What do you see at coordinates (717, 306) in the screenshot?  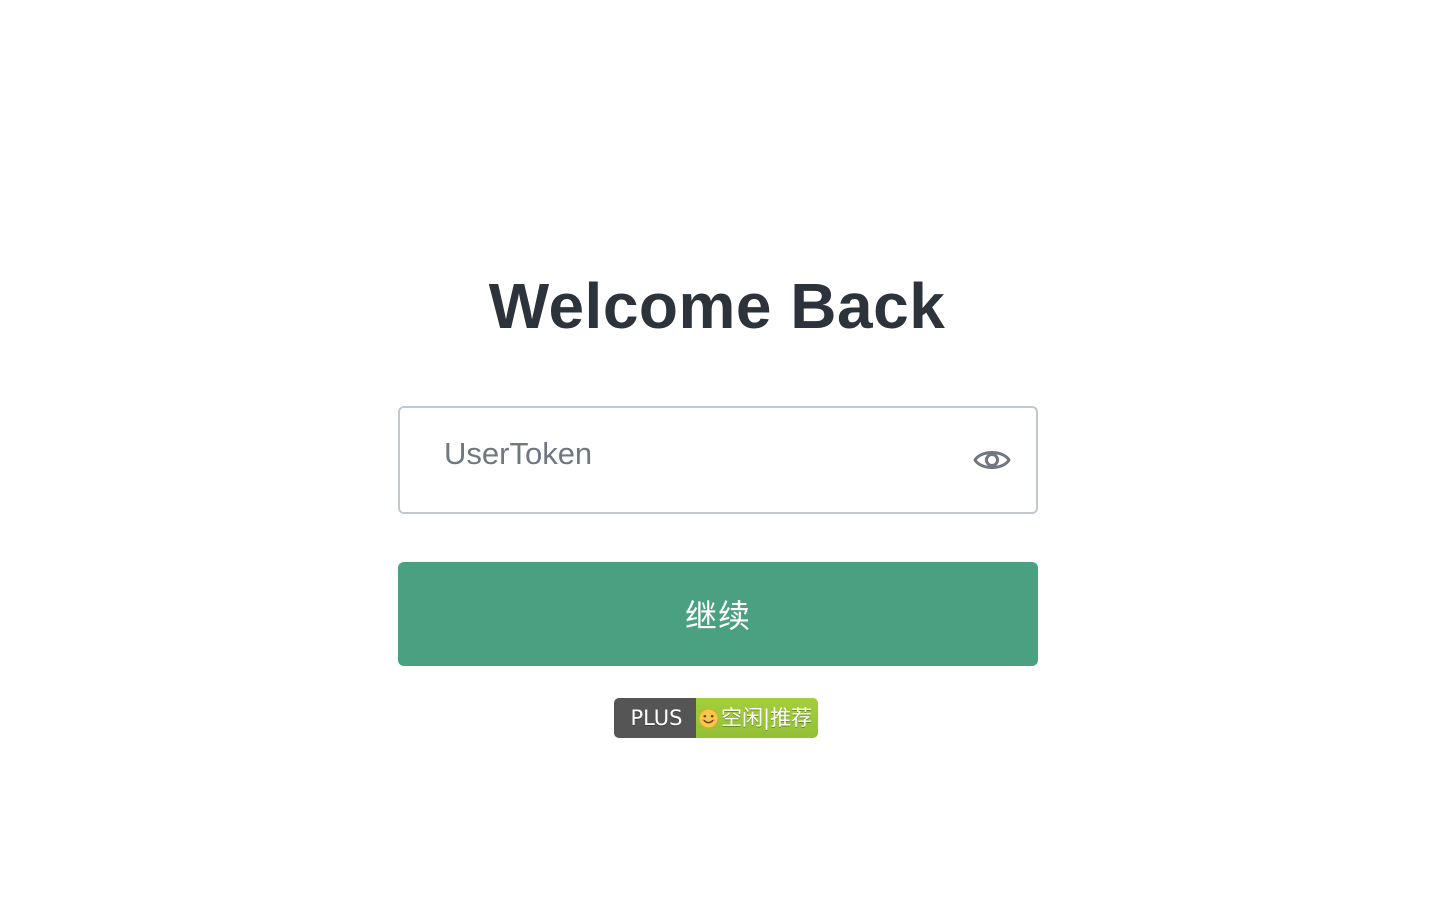 I see `page-title: Welcome Back` at bounding box center [717, 306].